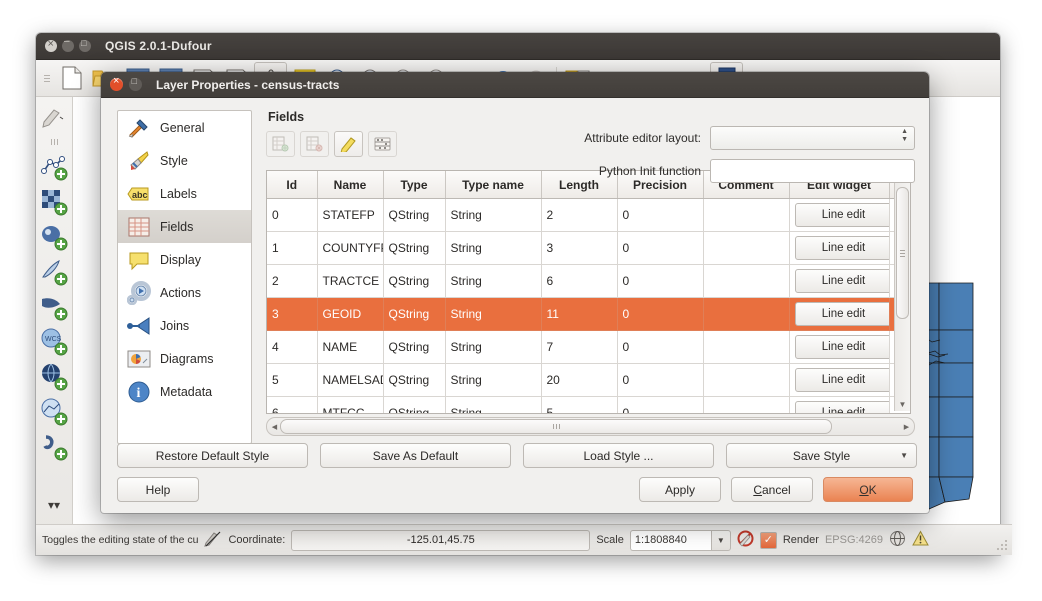 The width and height of the screenshot is (1042, 601). I want to click on dialog-maximize-button, so click(135, 83).